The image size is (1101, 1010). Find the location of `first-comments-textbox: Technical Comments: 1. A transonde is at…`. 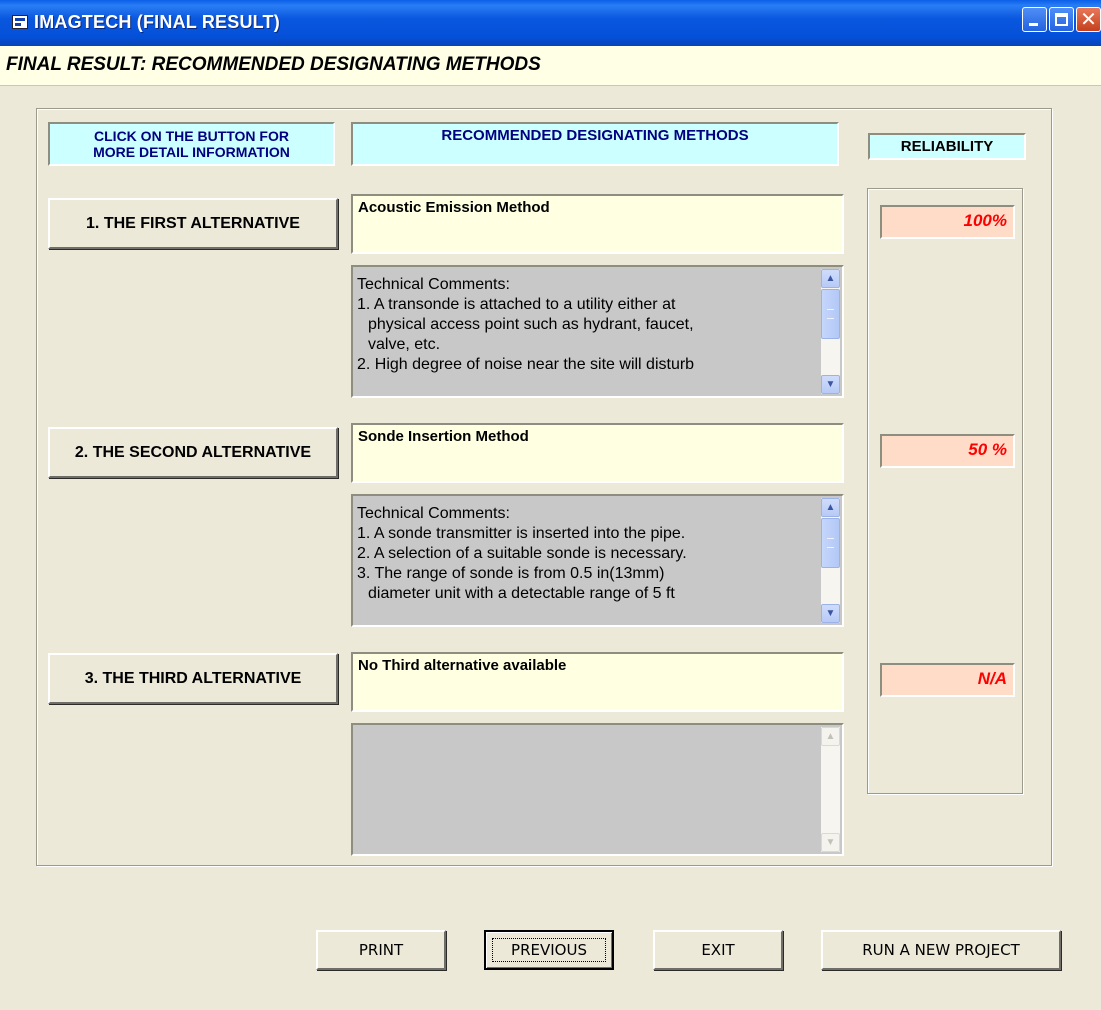

first-comments-textbox: Technical Comments: 1. A transonde is at… is located at coordinates (597, 331).